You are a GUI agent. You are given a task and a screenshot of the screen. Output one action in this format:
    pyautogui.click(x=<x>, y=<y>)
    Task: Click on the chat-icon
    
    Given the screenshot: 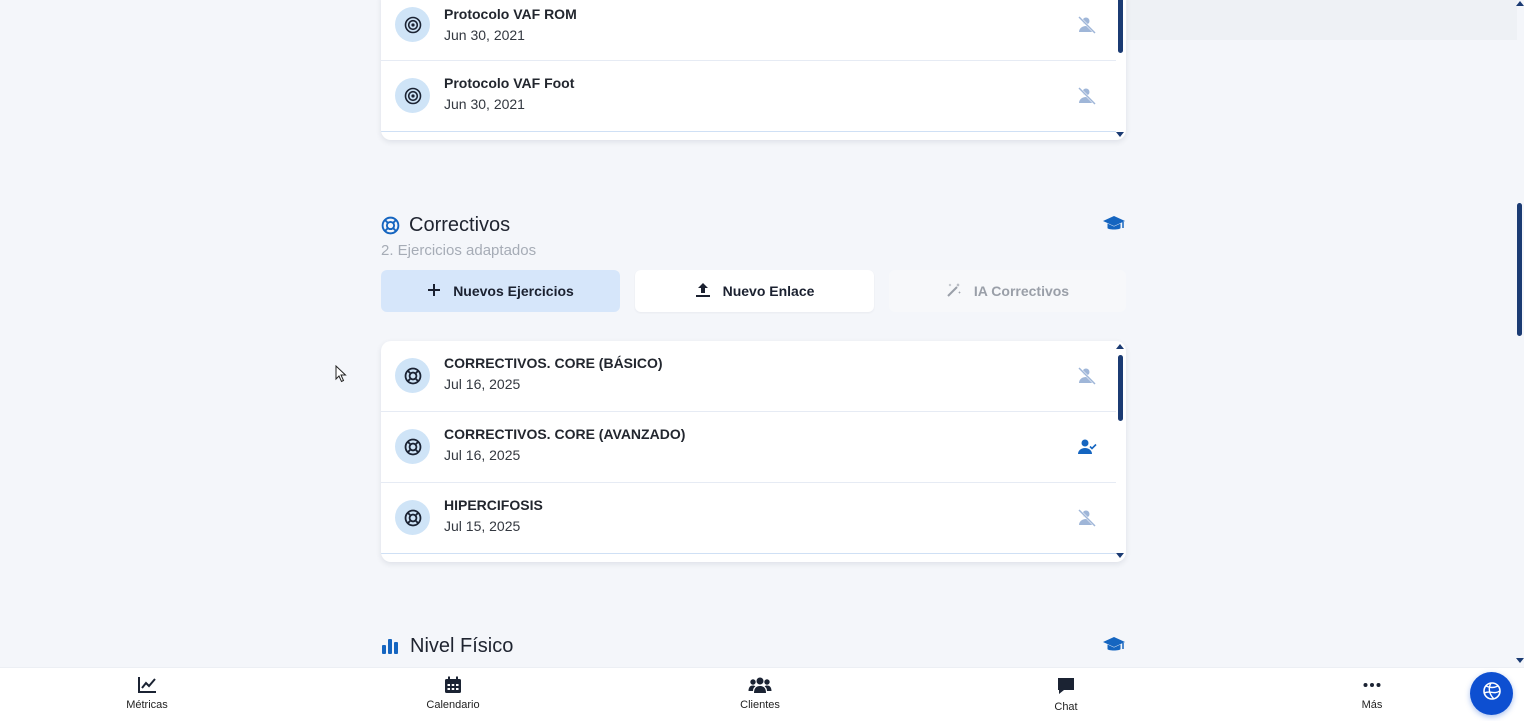 What is the action you would take?
    pyautogui.click(x=1066, y=686)
    